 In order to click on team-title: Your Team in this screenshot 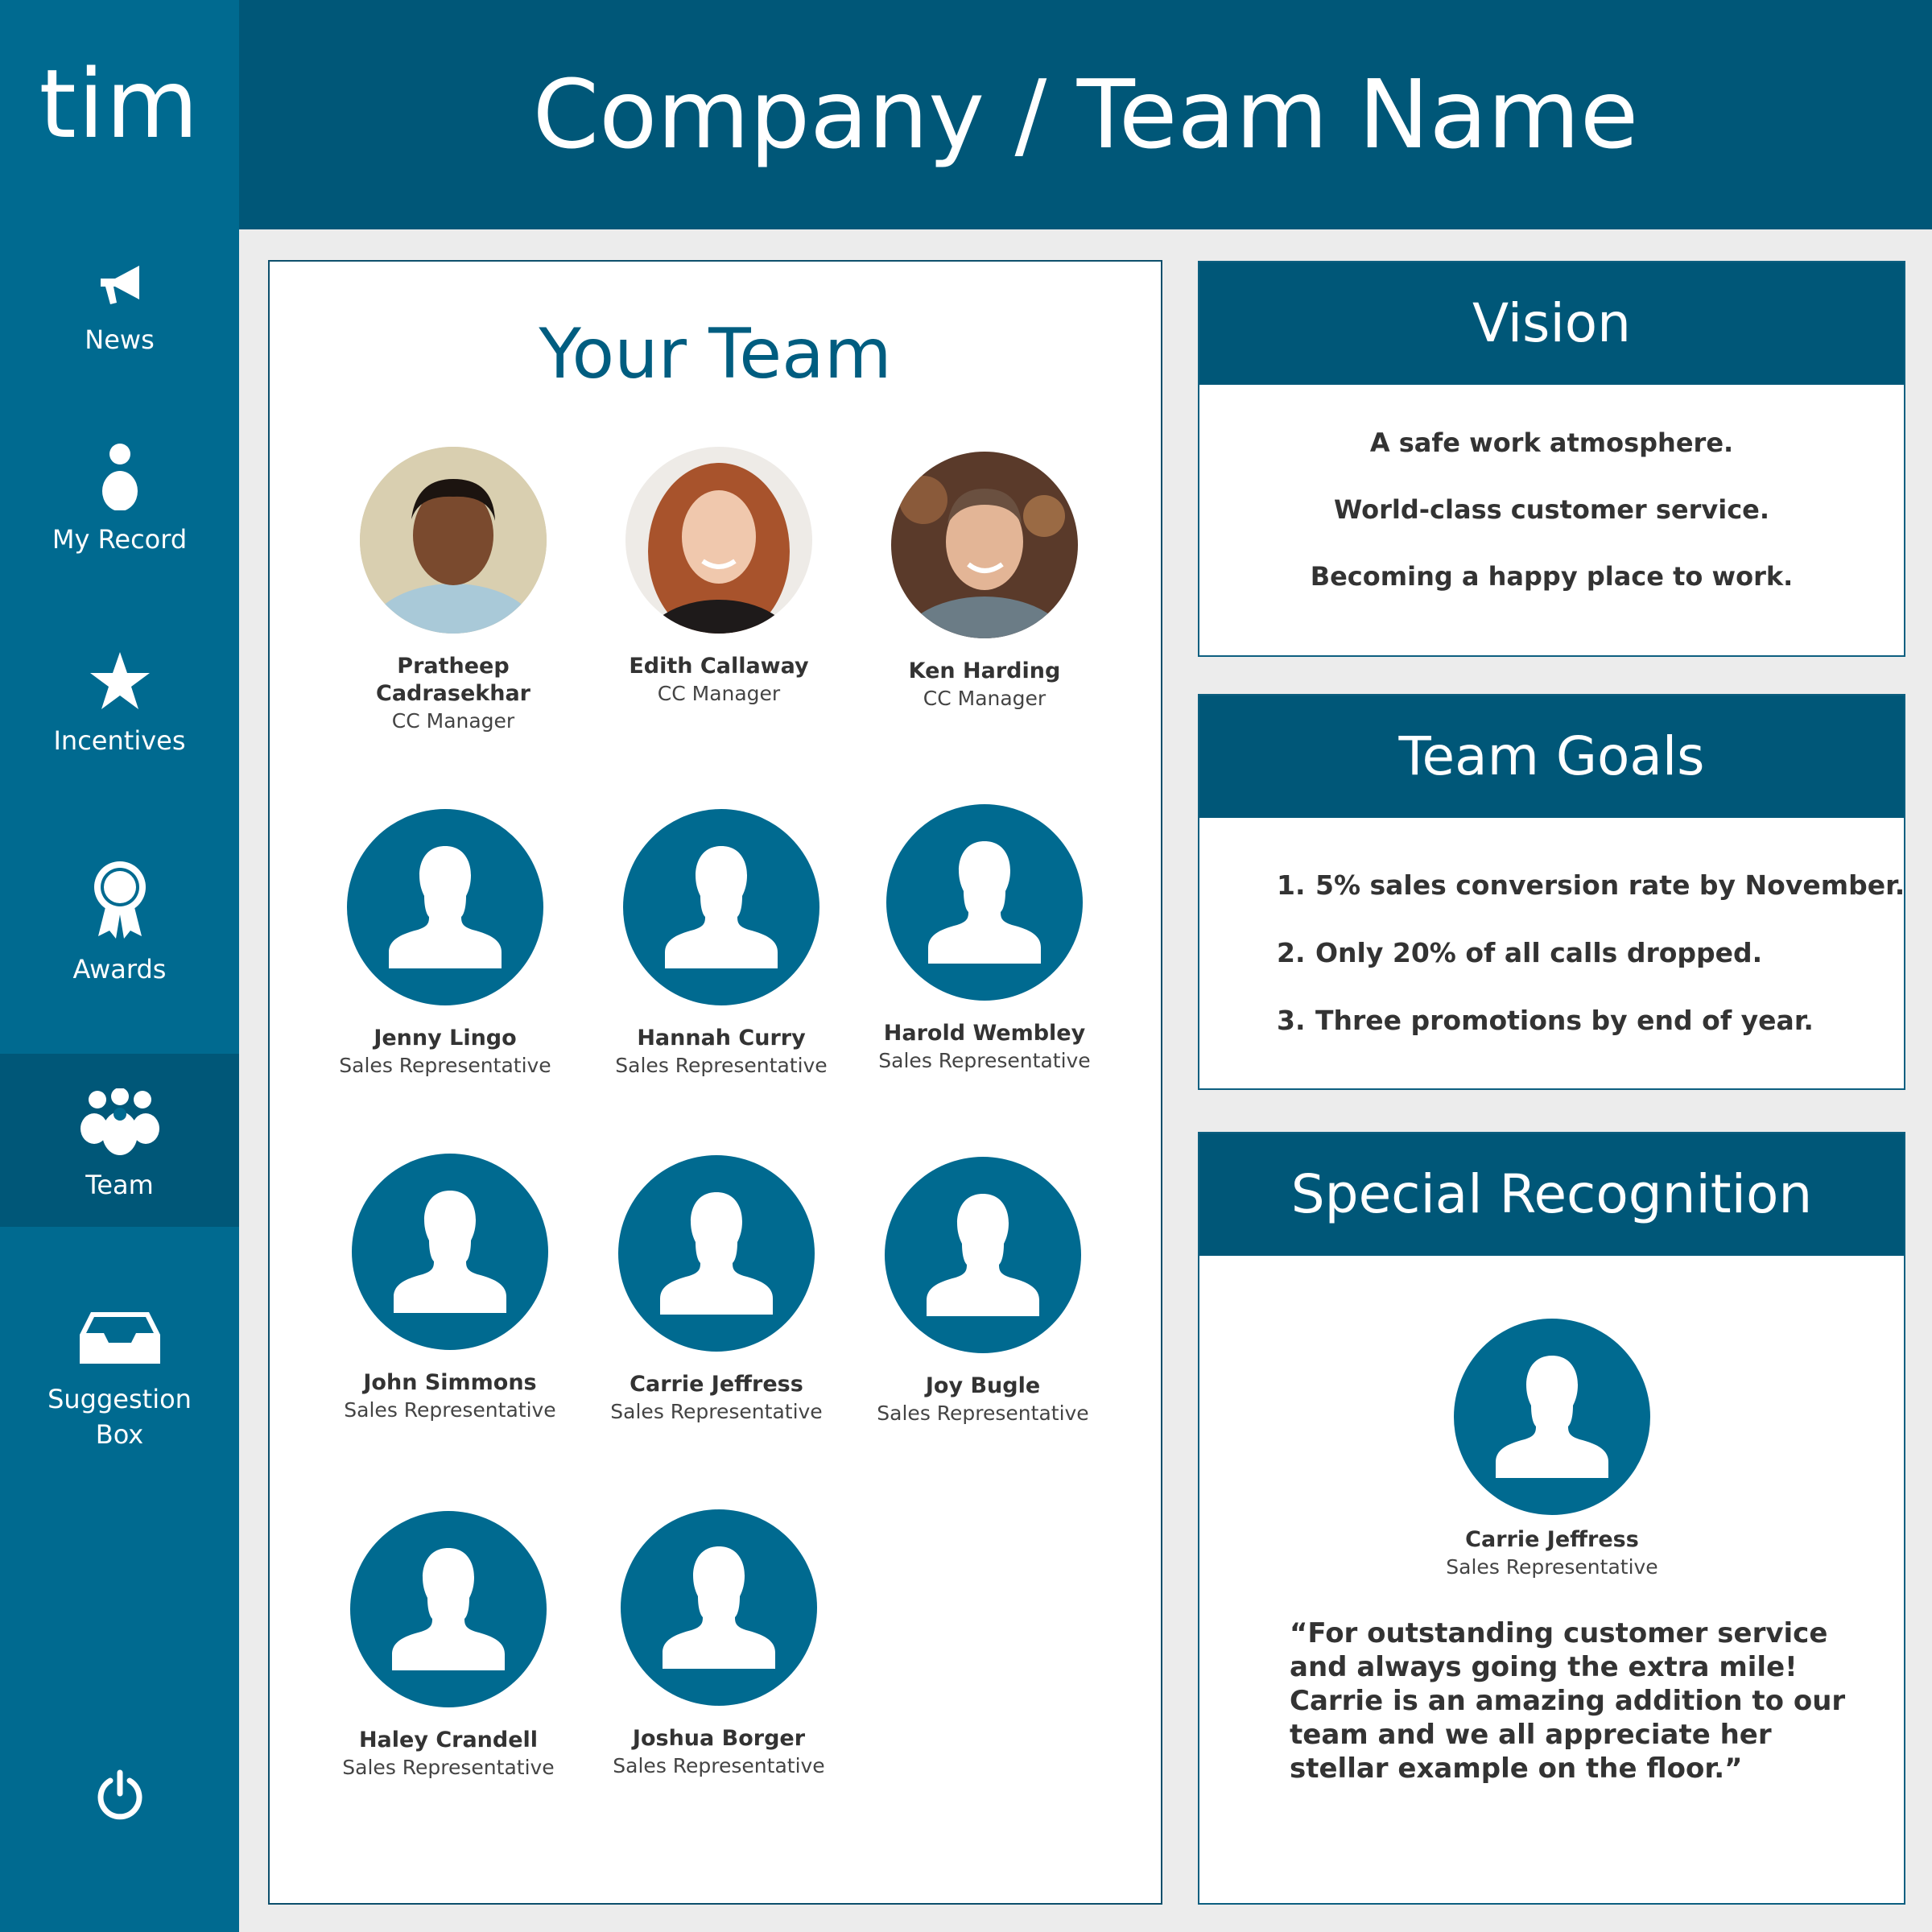, I will do `click(715, 354)`.